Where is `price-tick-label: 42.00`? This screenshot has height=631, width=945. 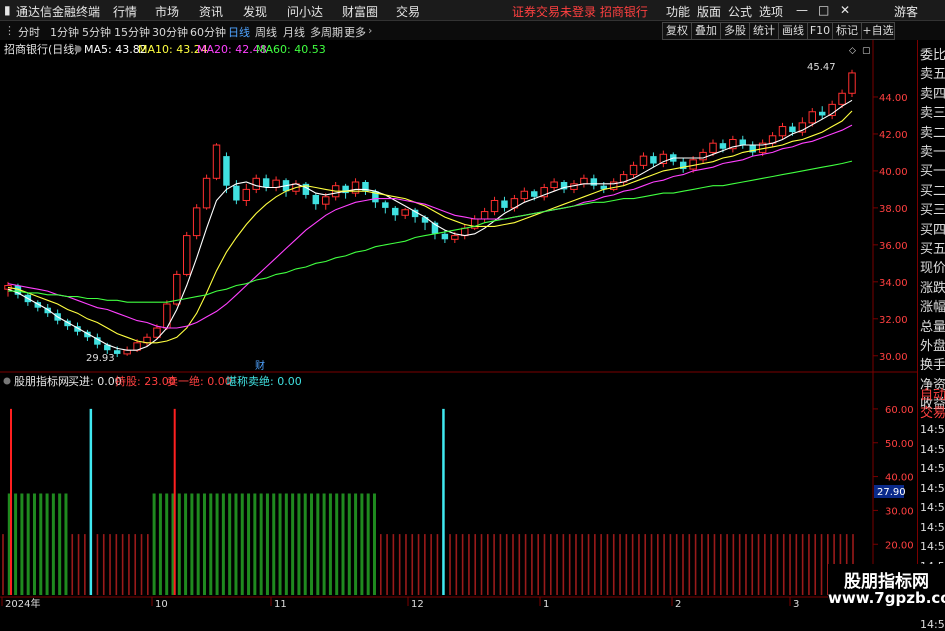
price-tick-label: 42.00 is located at coordinates (893, 135).